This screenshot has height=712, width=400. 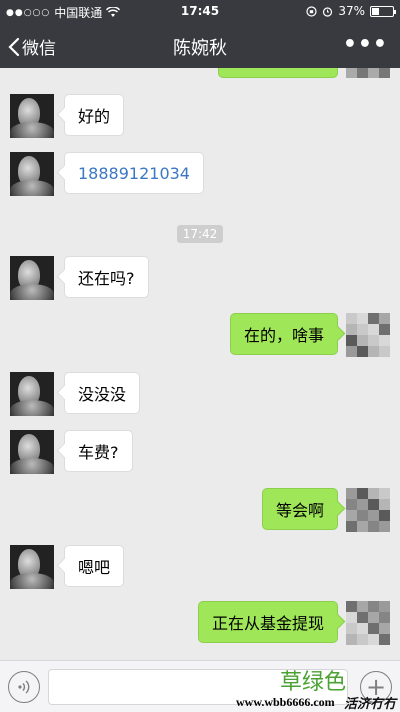 I want to click on watermark-logo: 活济冇冇守, so click(x=370, y=704).